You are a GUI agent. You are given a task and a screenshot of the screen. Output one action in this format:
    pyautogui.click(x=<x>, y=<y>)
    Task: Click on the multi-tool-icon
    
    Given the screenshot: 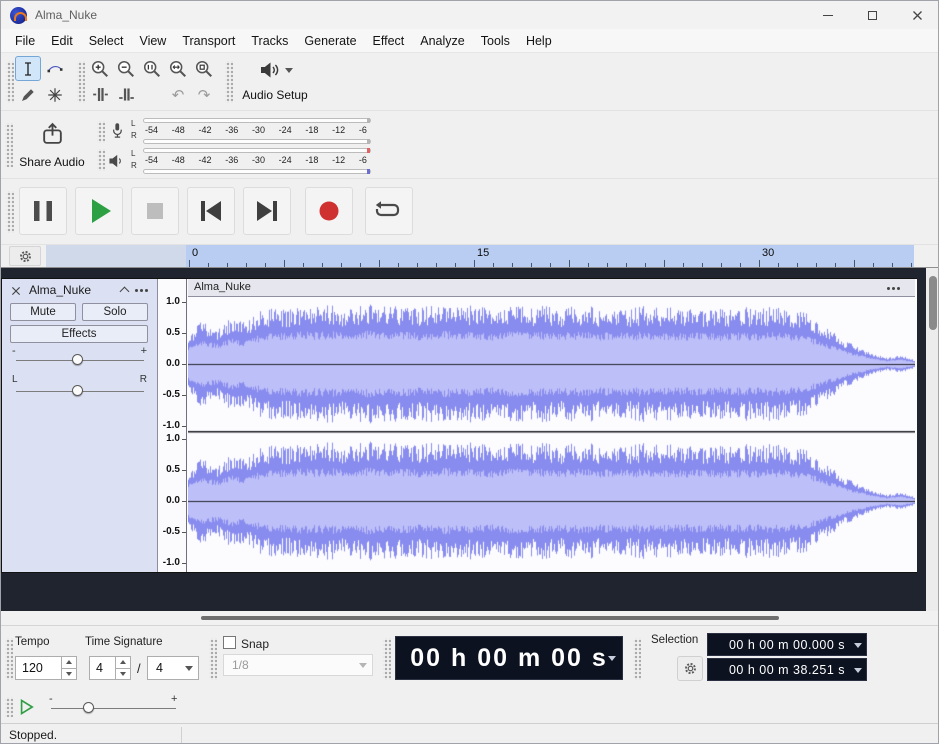 What is the action you would take?
    pyautogui.click(x=55, y=94)
    